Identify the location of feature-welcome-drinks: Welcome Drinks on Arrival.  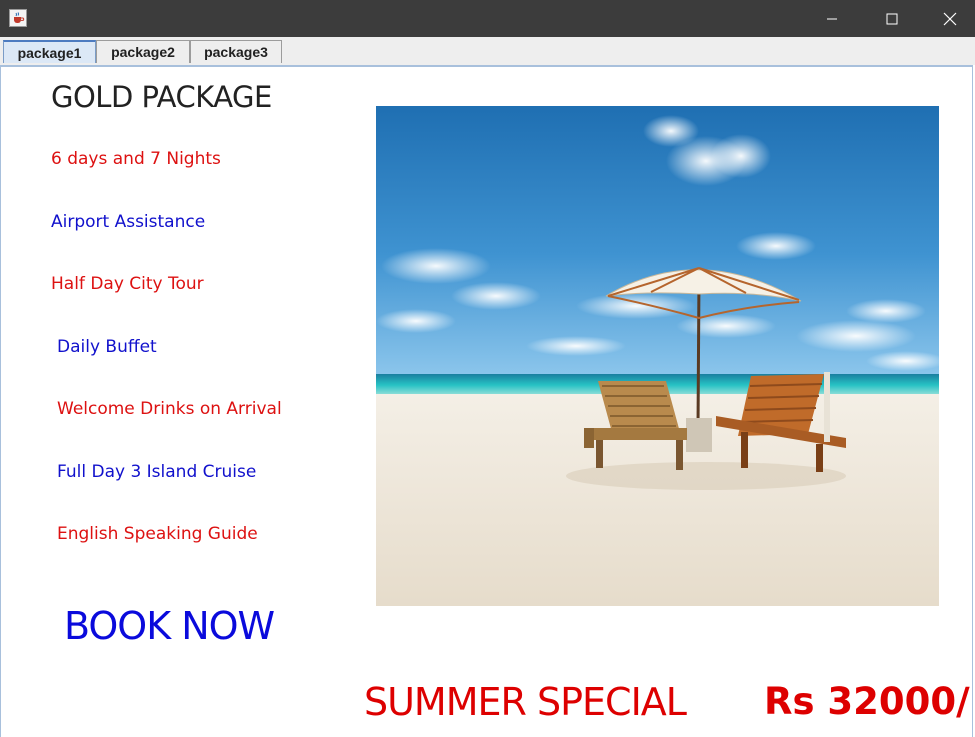
(169, 409).